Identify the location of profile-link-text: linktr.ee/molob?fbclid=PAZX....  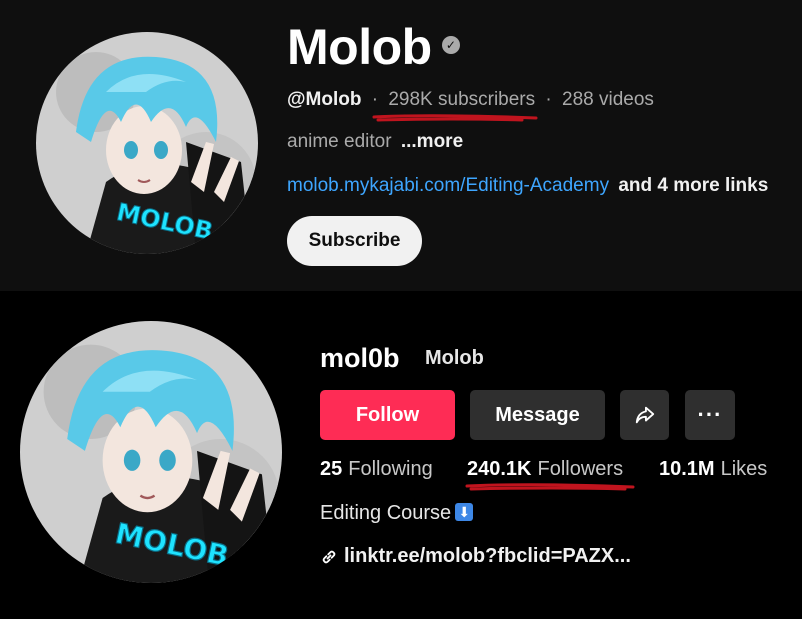
(487, 556).